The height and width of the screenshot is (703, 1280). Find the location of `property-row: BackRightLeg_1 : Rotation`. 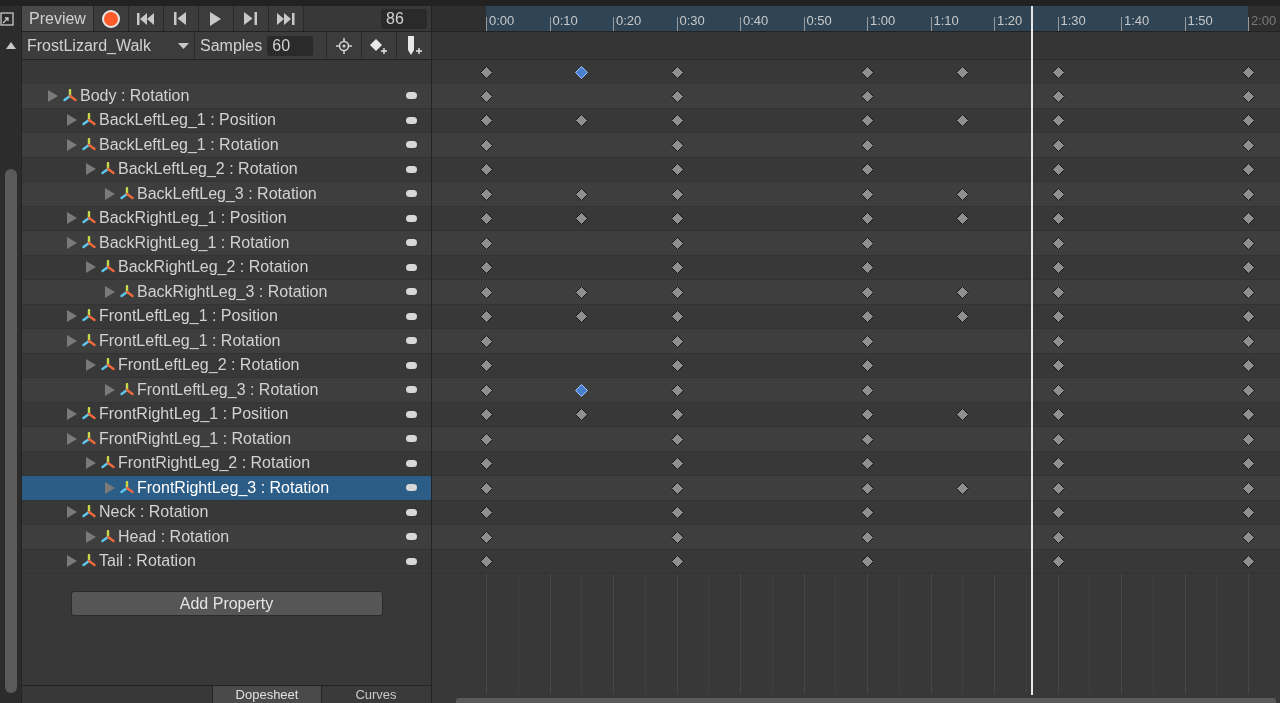

property-row: BackRightLeg_1 : Rotation is located at coordinates (226, 243).